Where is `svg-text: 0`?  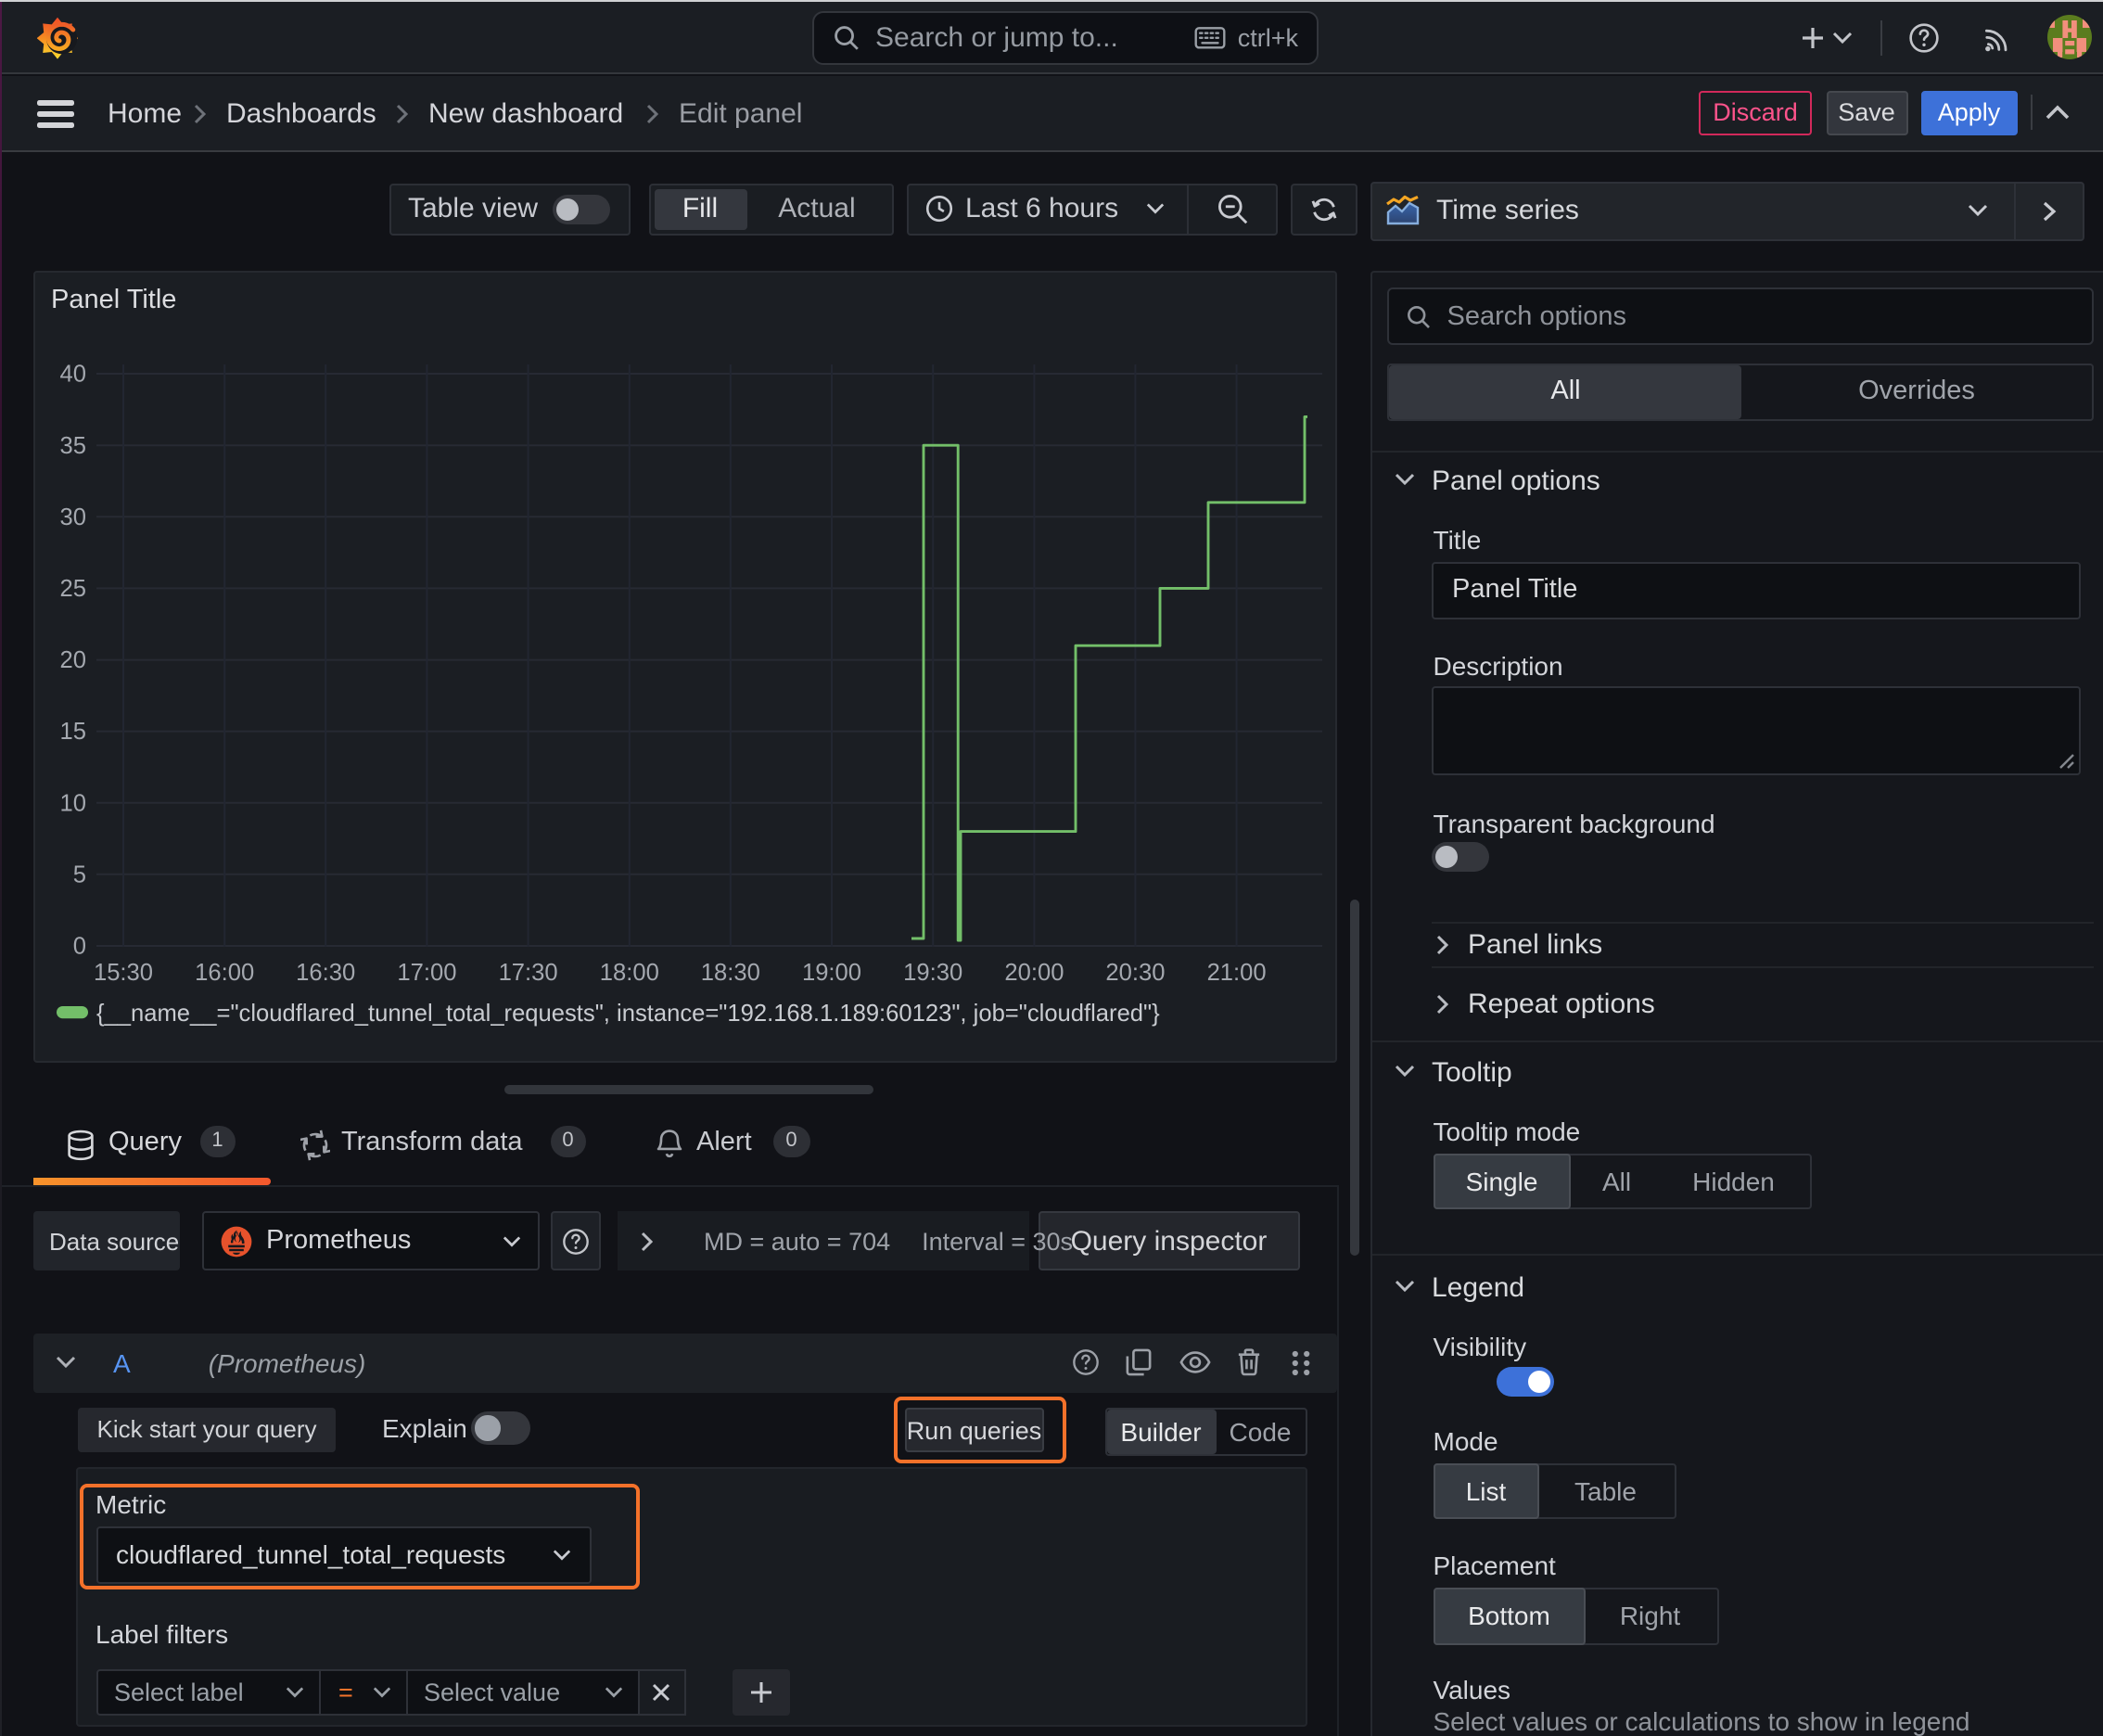
svg-text: 0 is located at coordinates (79, 946).